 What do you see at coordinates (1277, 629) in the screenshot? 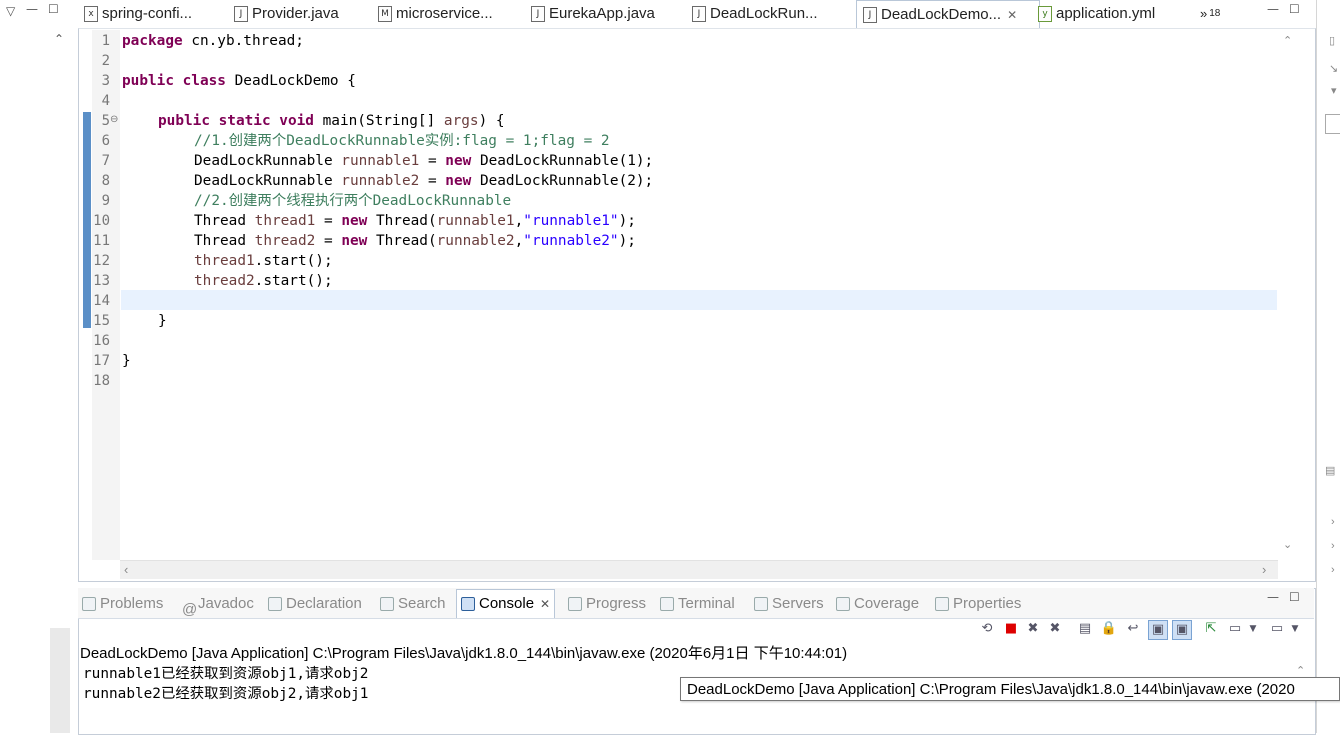
I see `new-console-icon: ▭` at bounding box center [1277, 629].